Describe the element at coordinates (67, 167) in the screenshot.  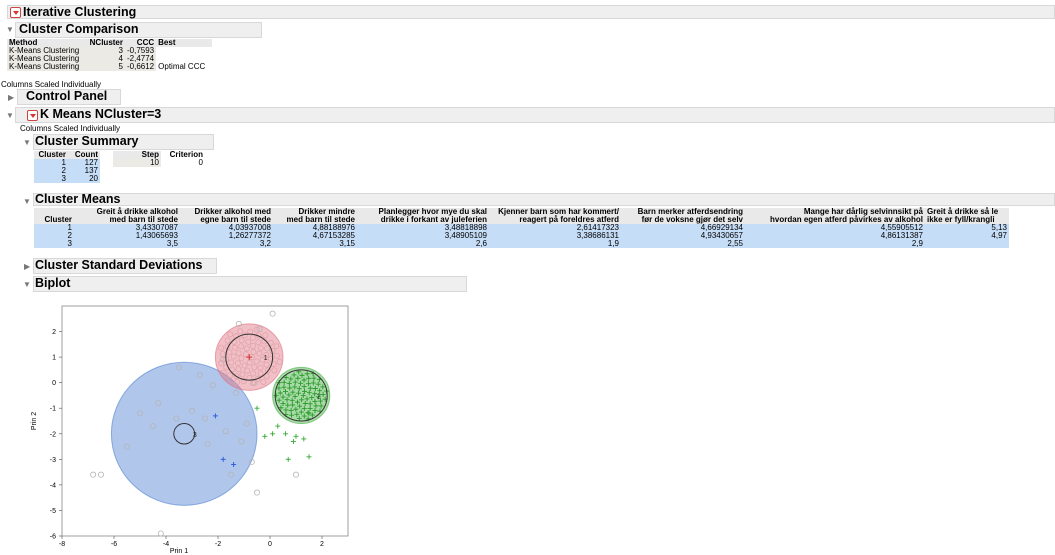
I see `cluster-summary-table: Cluster Count 1 127 2 137 3 20` at that location.